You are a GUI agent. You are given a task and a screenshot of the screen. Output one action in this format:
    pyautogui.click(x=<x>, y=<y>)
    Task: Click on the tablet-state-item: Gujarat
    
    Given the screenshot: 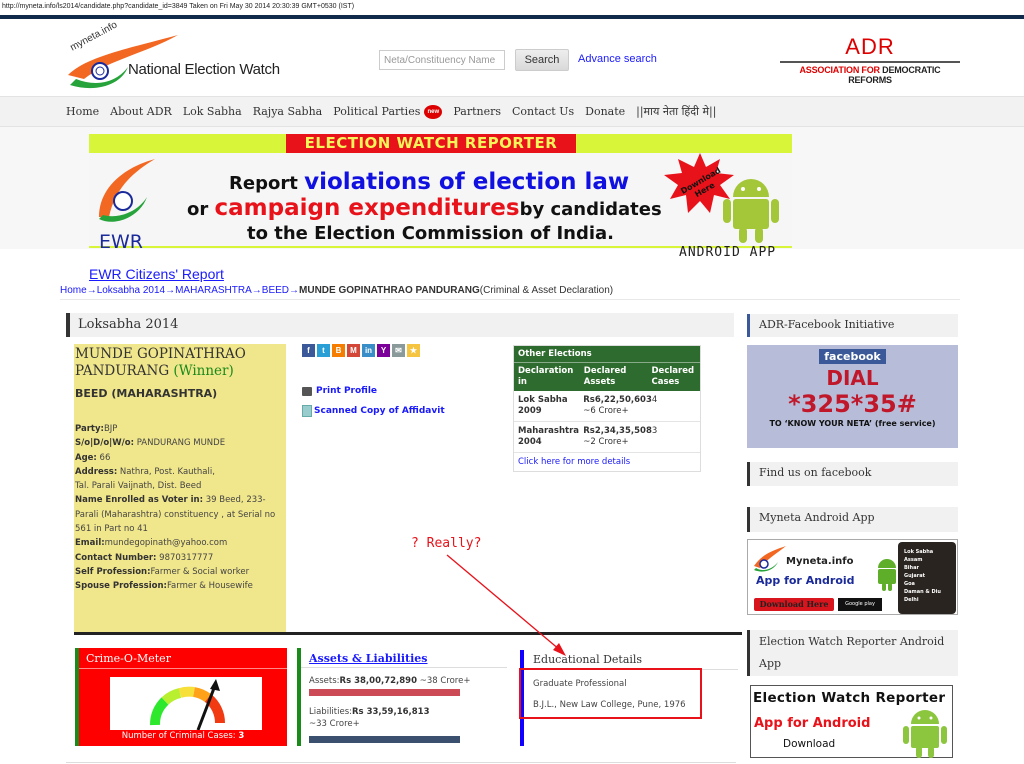 What is the action you would take?
    pyautogui.click(x=914, y=576)
    